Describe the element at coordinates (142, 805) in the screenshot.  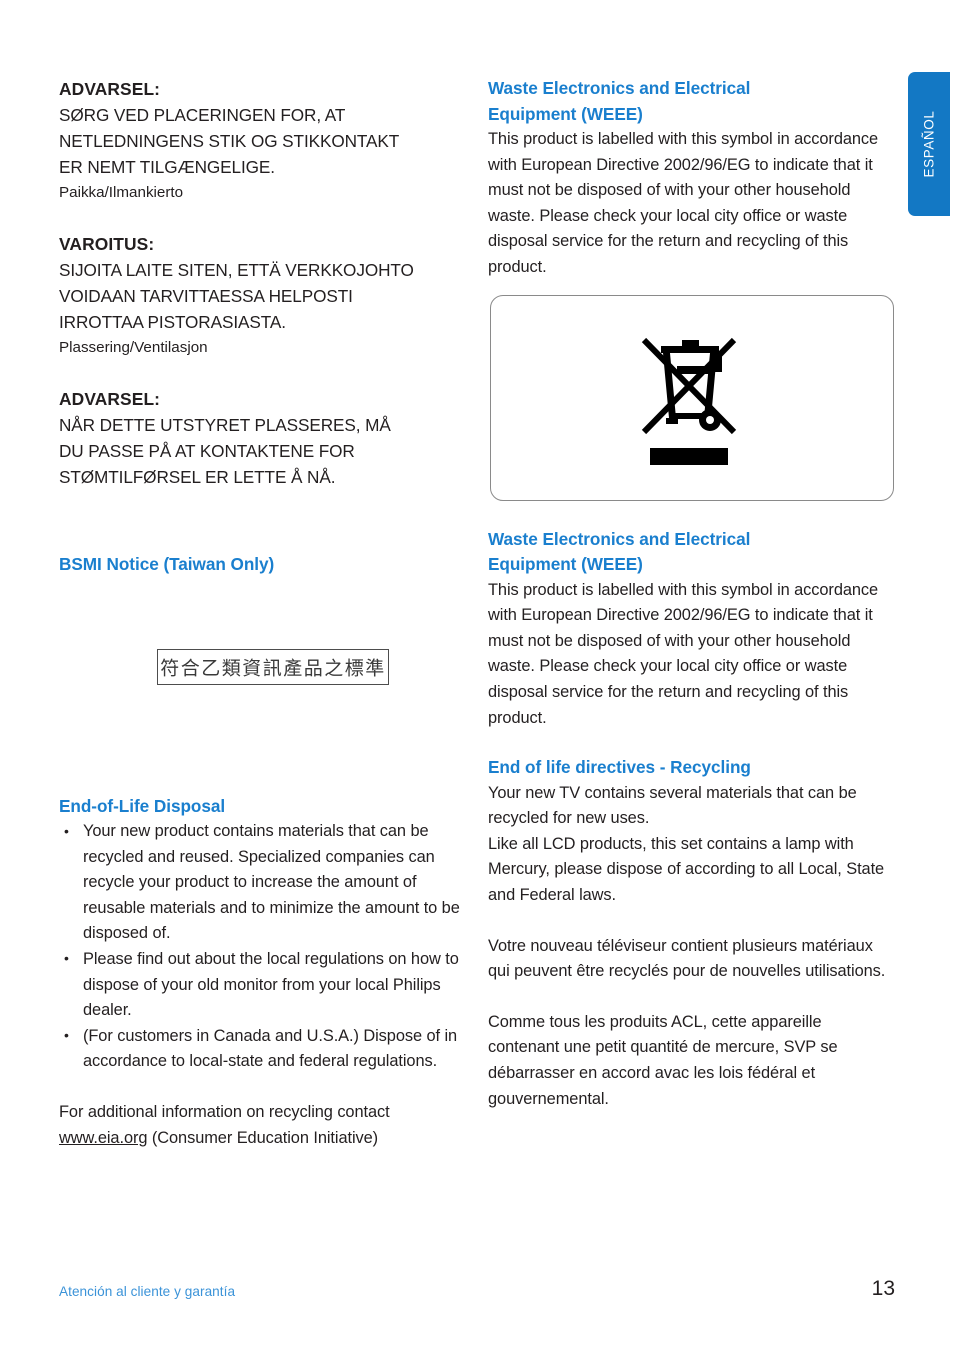
I see `end-of-life-disposal-heading: End-of-Life Disposal` at that location.